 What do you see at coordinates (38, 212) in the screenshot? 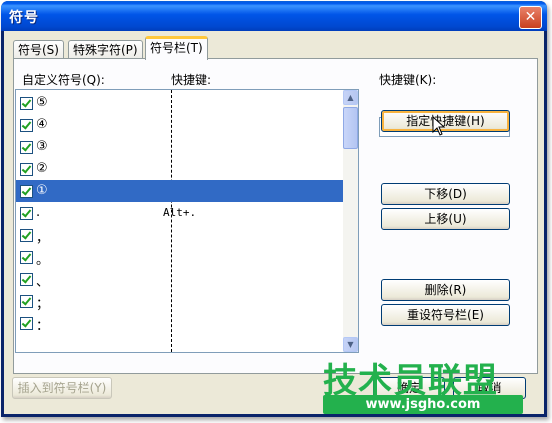
I see `symbol-text: .` at bounding box center [38, 212].